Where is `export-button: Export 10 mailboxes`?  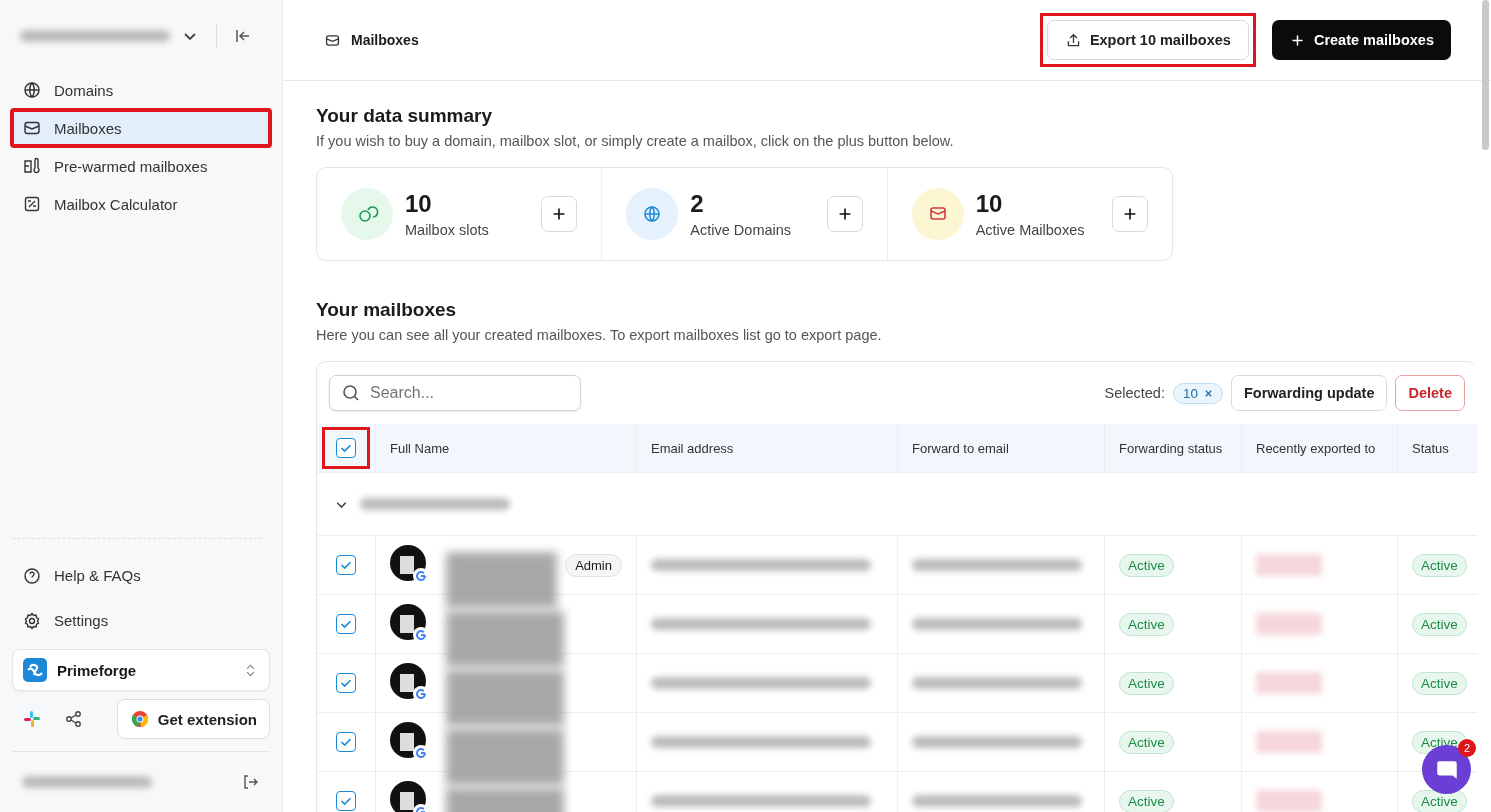 export-button: Export 10 mailboxes is located at coordinates (1147, 40).